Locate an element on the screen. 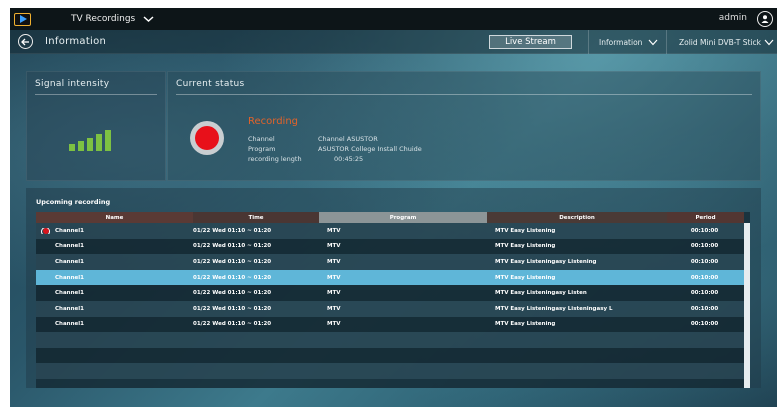 The height and width of the screenshot is (407, 777). device-dropdown: Zolid Mini DVB-T Stick is located at coordinates (721, 42).